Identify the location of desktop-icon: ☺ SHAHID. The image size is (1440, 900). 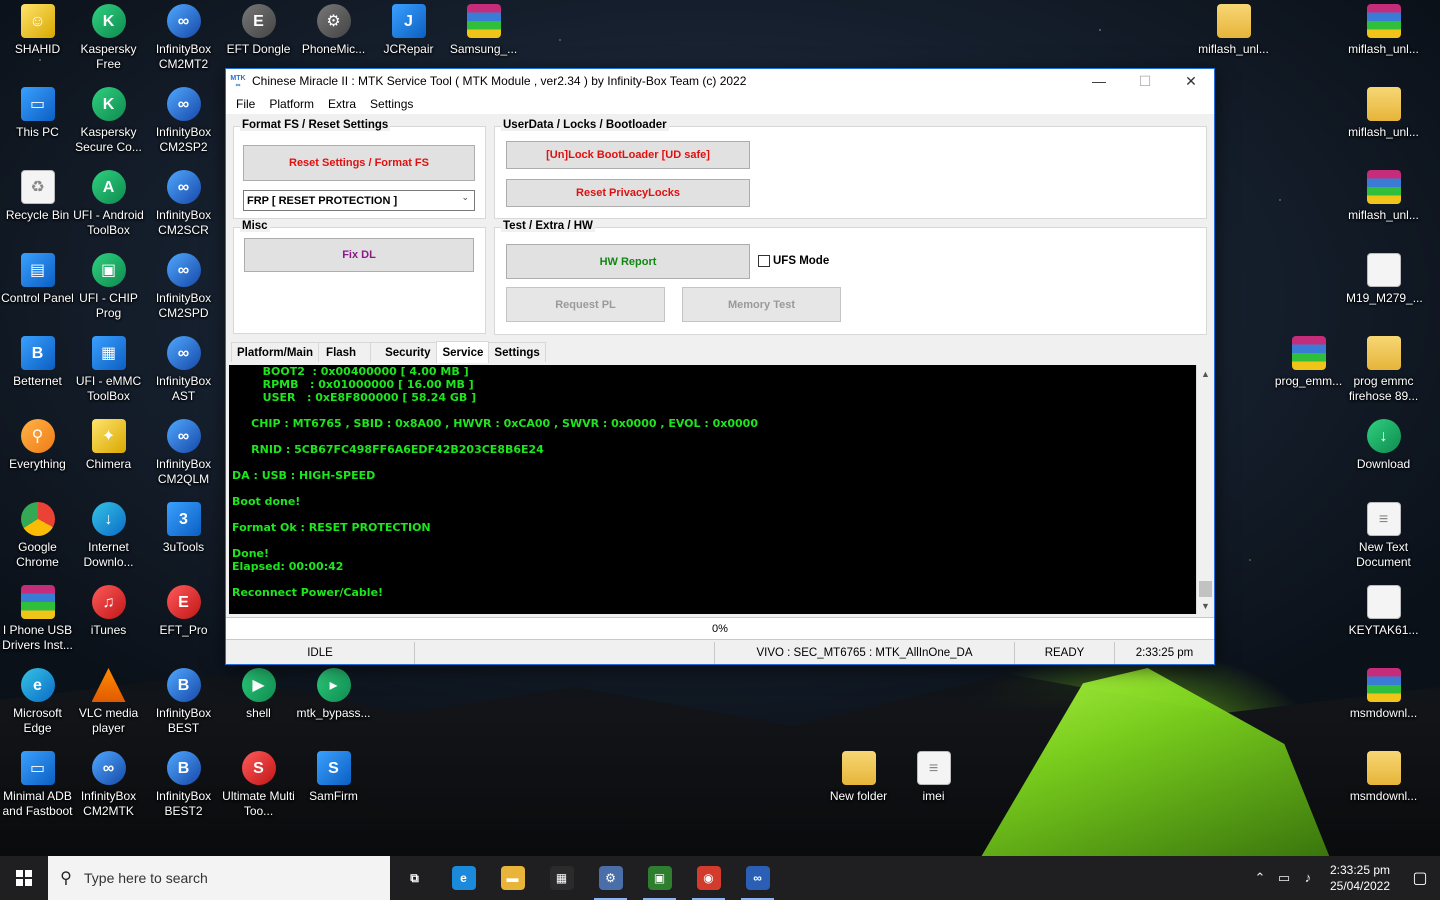
(37, 30).